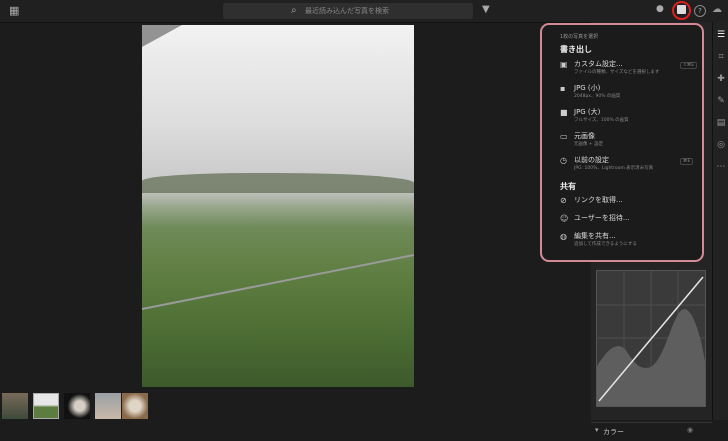 This screenshot has width=728, height=441. What do you see at coordinates (613, 432) in the screenshot?
I see `color-section-label: カラー` at bounding box center [613, 432].